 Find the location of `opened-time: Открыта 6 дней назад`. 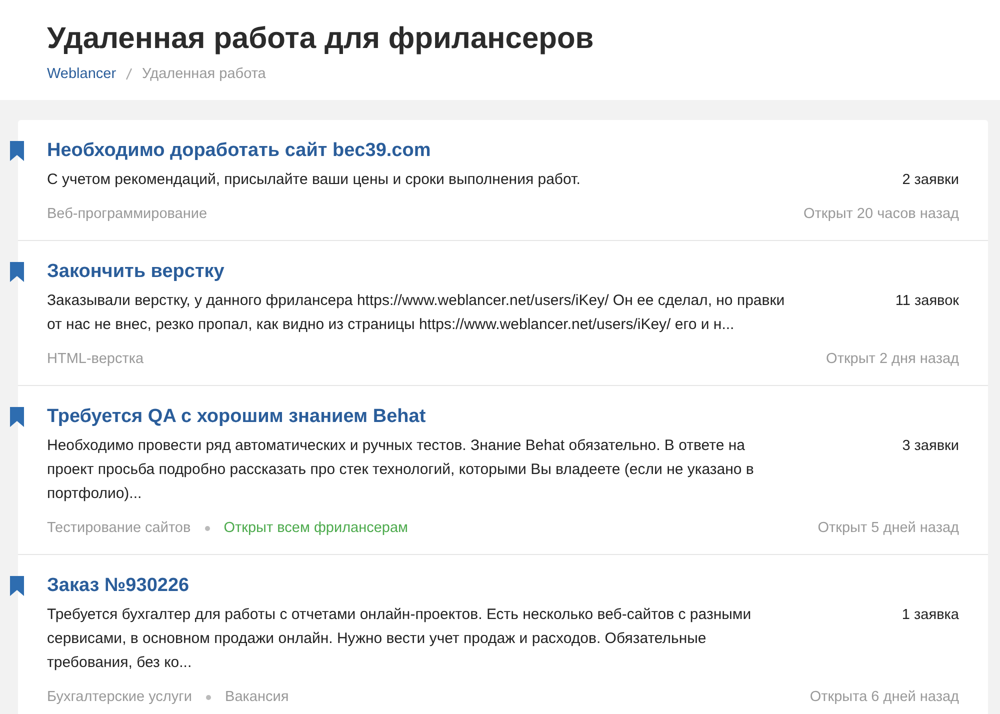

opened-time: Открыта 6 дней назад is located at coordinates (884, 697).